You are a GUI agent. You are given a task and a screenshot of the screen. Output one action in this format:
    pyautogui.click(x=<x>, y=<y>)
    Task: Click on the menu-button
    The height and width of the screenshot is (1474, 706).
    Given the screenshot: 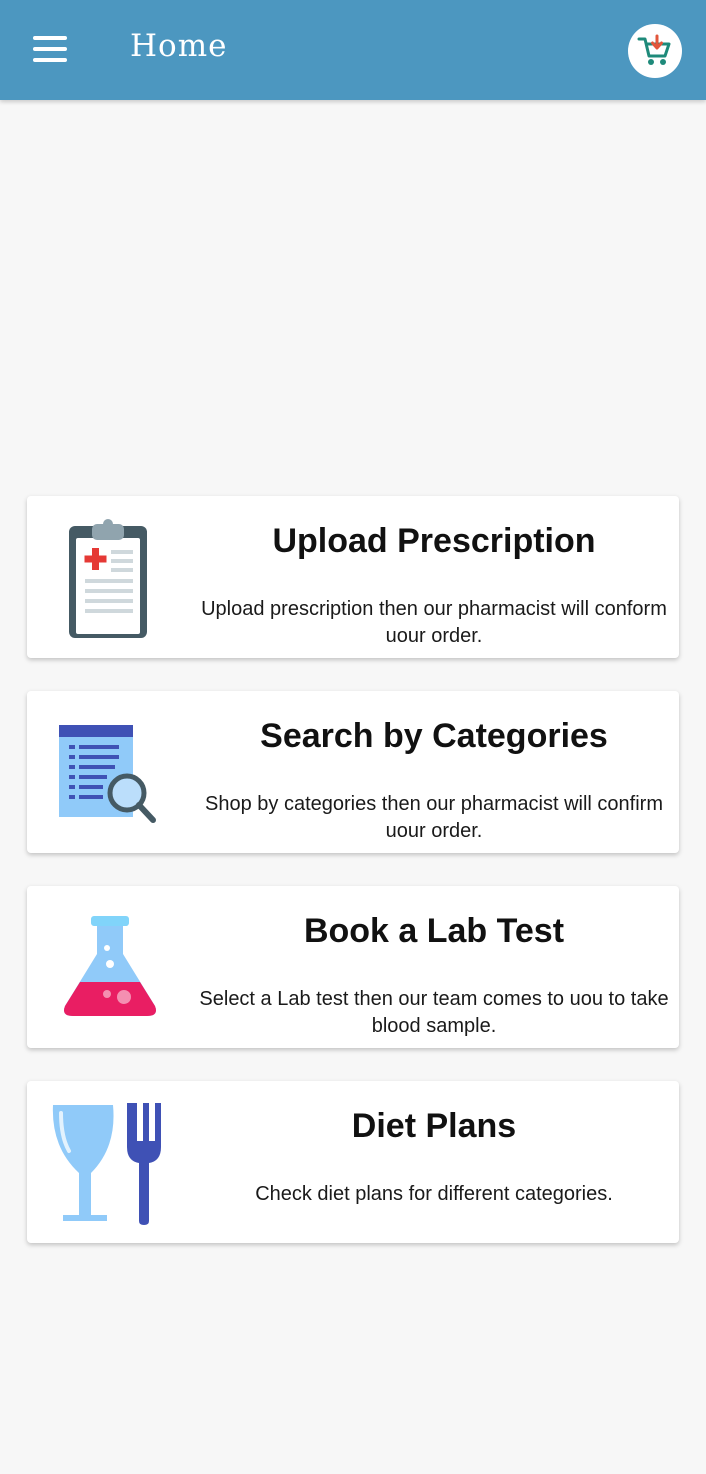 What is the action you would take?
    pyautogui.click(x=50, y=49)
    